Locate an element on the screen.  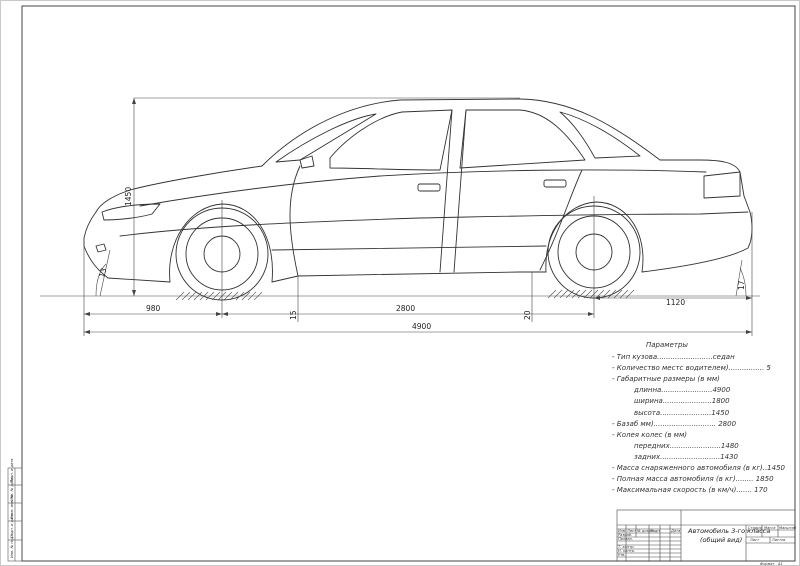
windshield is located at coordinates (326, 138).